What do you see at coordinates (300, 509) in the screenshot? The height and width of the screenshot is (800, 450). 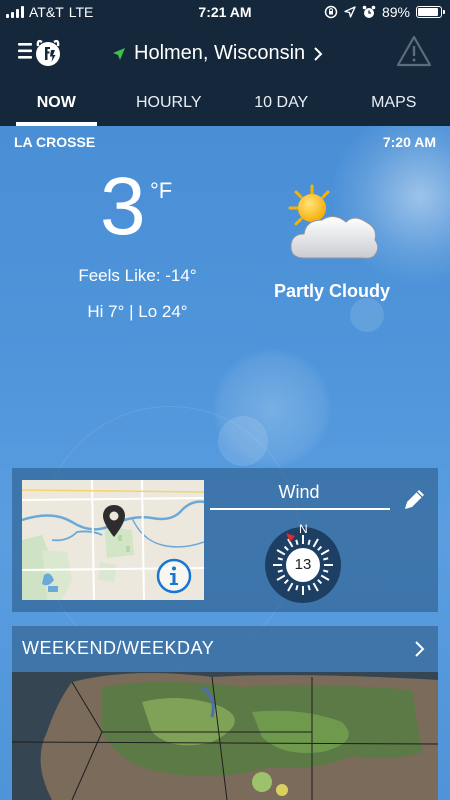 I see `wind-divider` at bounding box center [300, 509].